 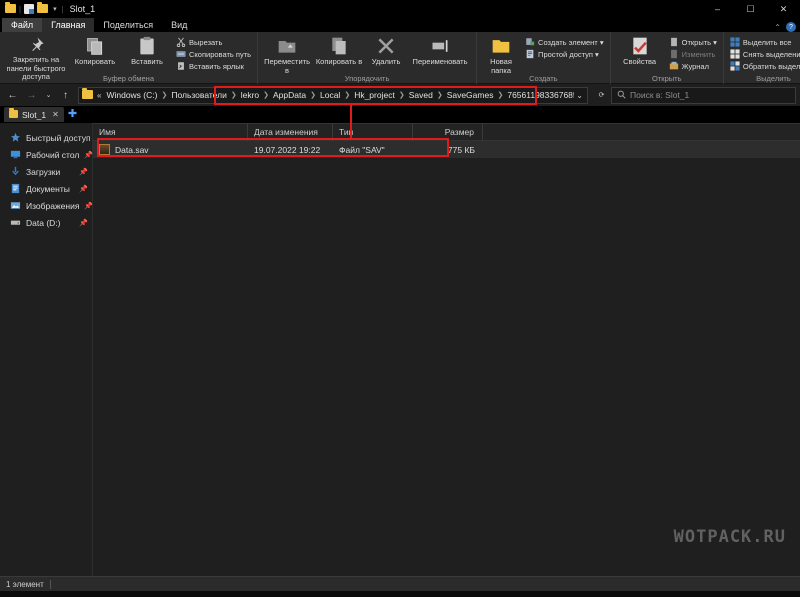 I want to click on sidebar-item-documents: Документы 📌, so click(x=46, y=188).